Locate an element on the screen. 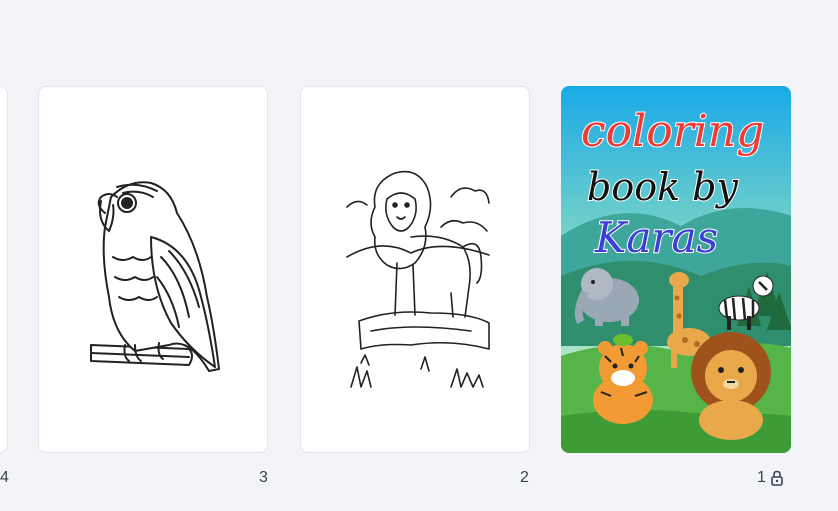 The height and width of the screenshot is (511, 838). page-number-1: 1 is located at coordinates (761, 477).